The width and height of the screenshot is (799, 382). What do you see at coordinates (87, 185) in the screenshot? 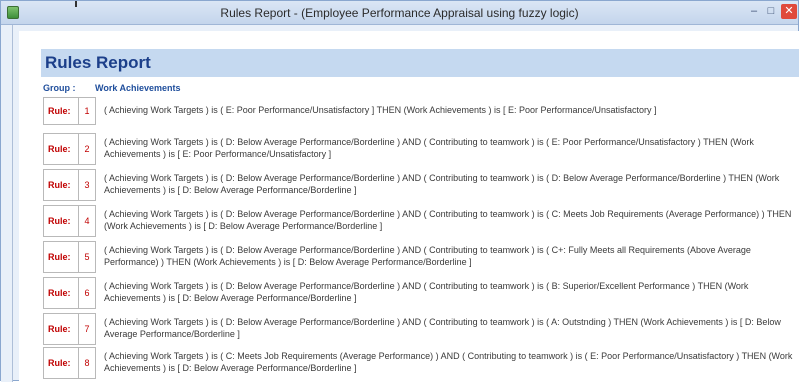
I see `rule-number: 3` at bounding box center [87, 185].